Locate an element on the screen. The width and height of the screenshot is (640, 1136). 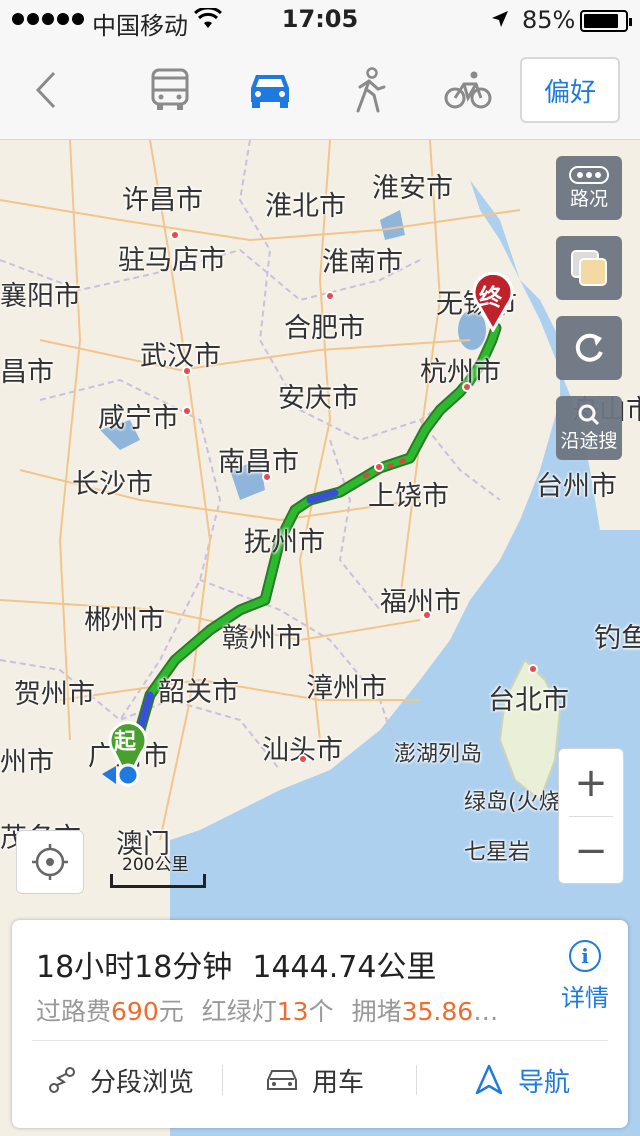
city-label: 台北市 is located at coordinates (528, 697).